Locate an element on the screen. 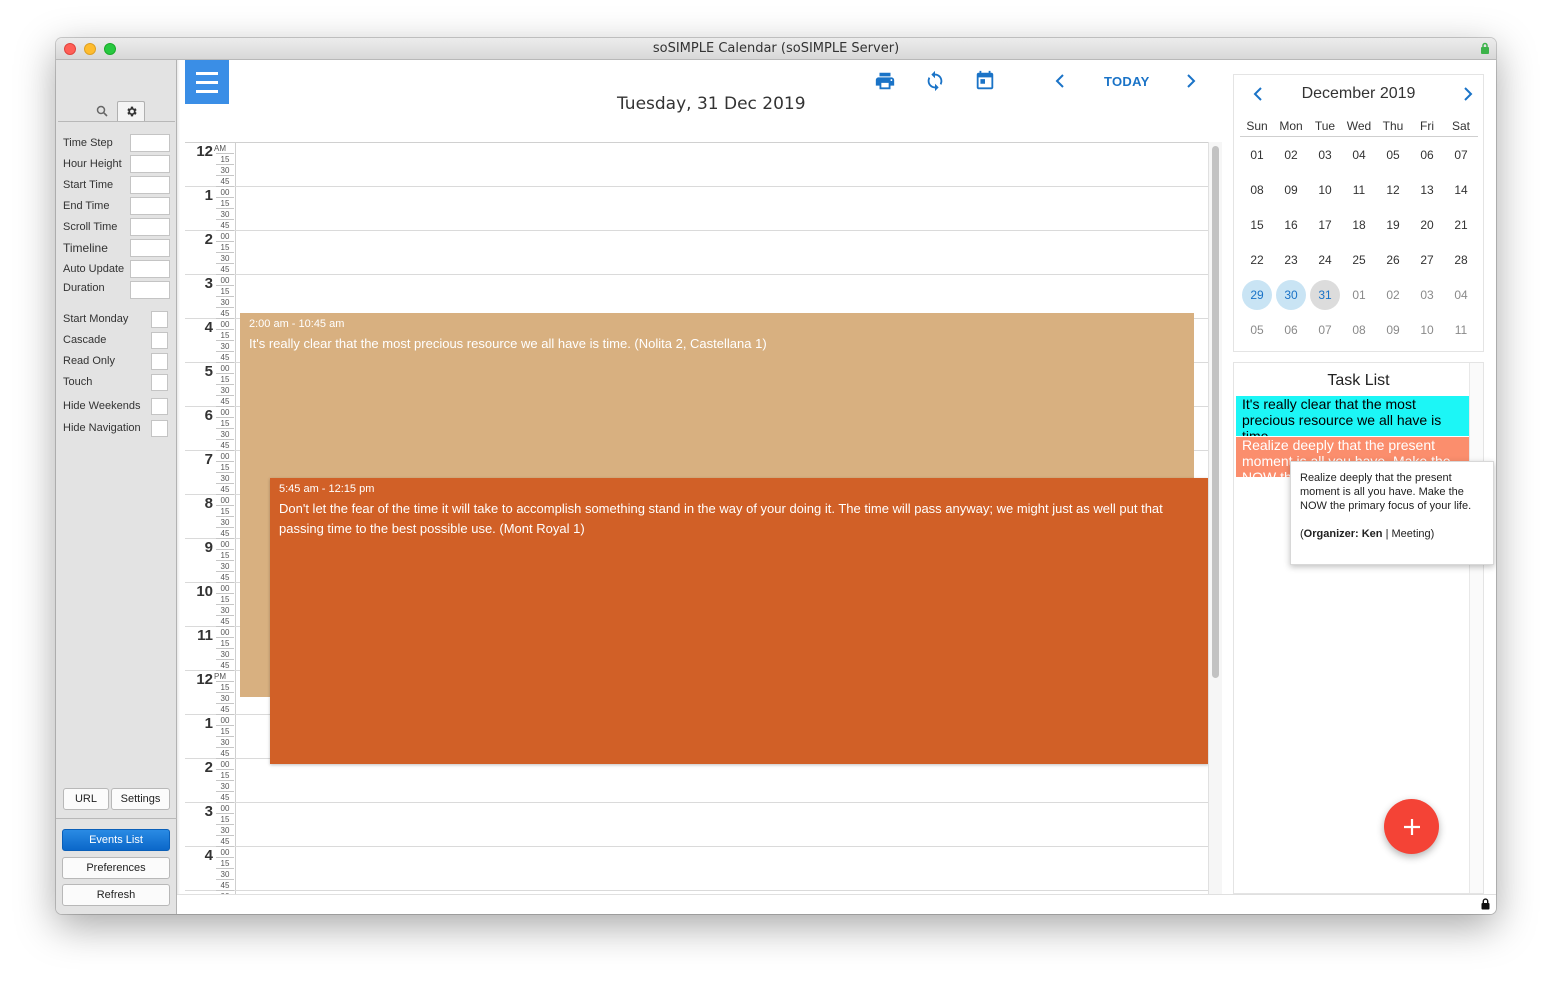 This screenshot has height=989, width=1552. hour-row: 1 00 15 30 45 is located at coordinates (696, 209).